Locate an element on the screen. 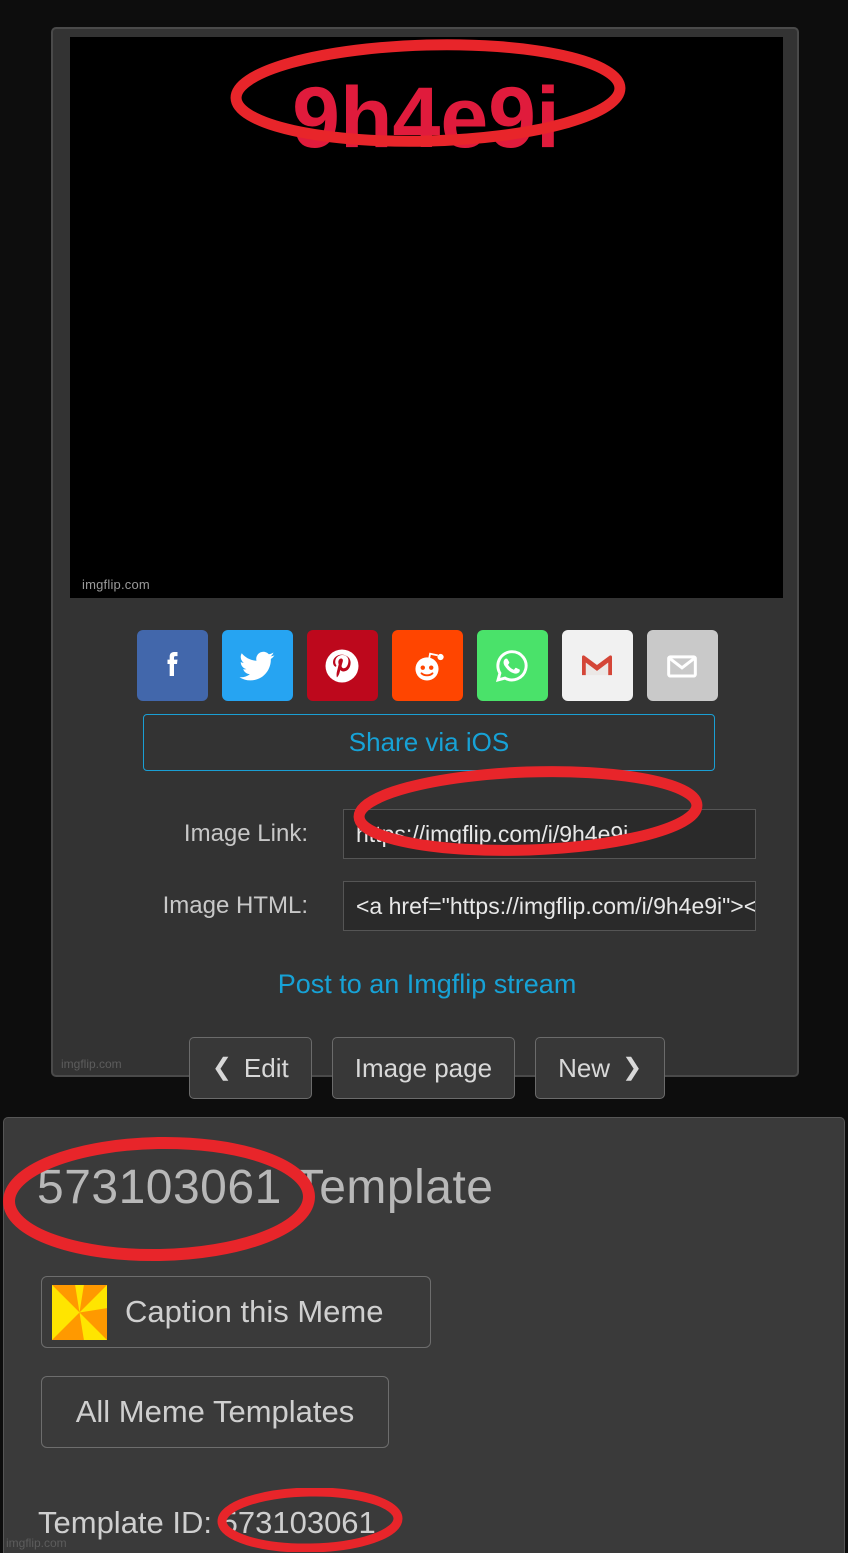 The image size is (848, 1553). whatsapp-icon is located at coordinates (511, 665).